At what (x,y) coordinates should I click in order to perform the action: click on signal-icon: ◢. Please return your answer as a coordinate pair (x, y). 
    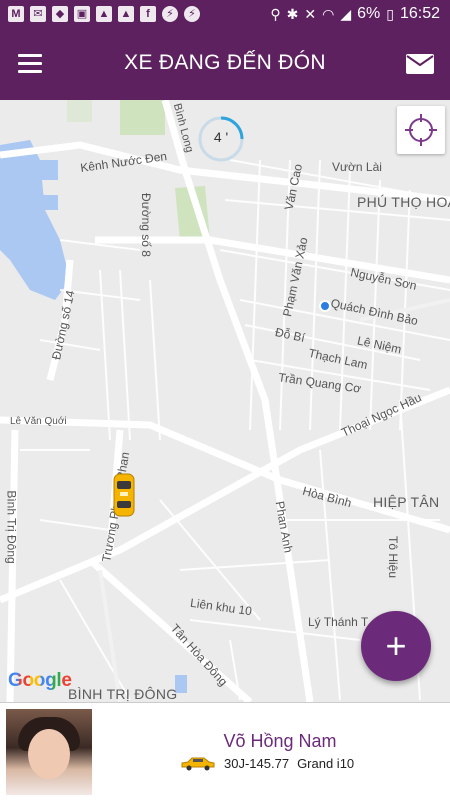
    Looking at the image, I should click on (346, 13).